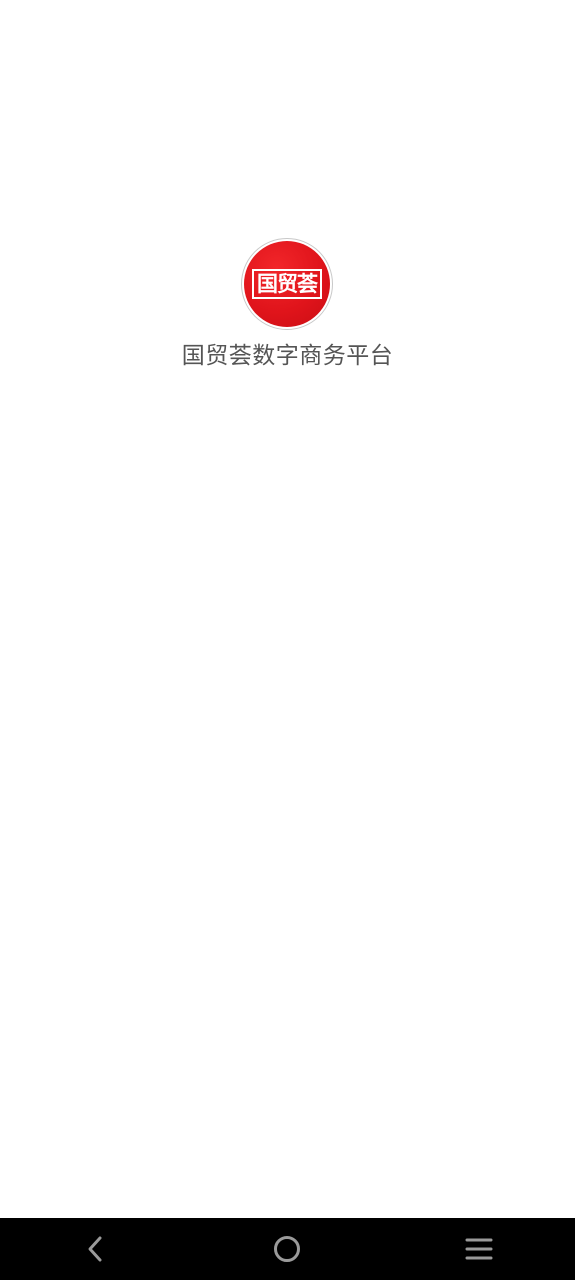 This screenshot has width=575, height=1280. I want to click on home-button, so click(287, 1249).